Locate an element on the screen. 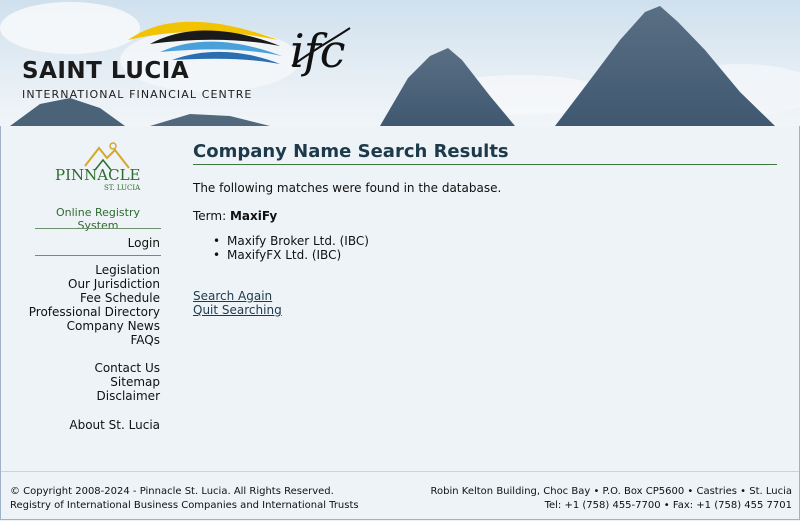 The height and width of the screenshot is (521, 800). sidebar-link-disclaimer: Disclaimer is located at coordinates (128, 396).